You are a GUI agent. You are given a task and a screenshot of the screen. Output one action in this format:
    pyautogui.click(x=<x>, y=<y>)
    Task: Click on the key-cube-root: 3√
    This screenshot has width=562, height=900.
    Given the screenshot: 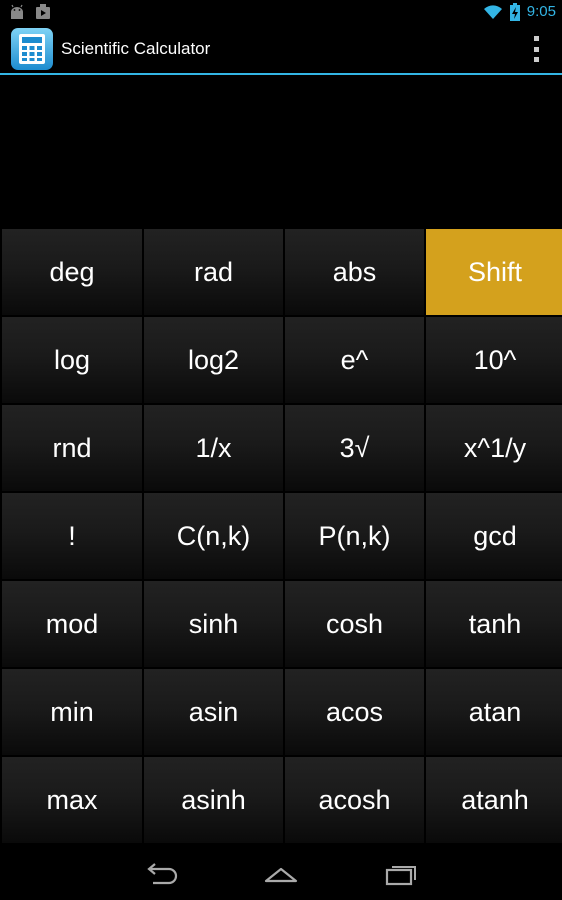 What is the action you would take?
    pyautogui.click(x=354, y=448)
    